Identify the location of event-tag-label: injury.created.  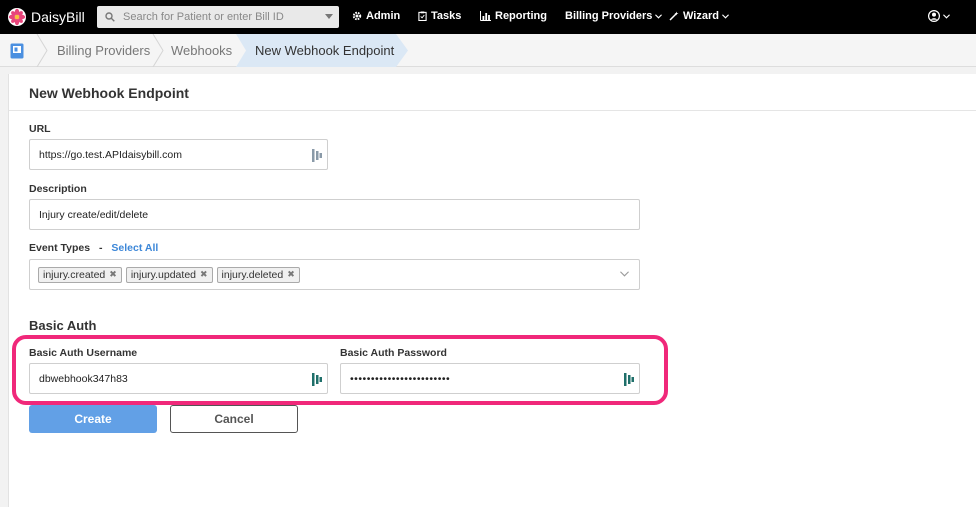
(74, 274).